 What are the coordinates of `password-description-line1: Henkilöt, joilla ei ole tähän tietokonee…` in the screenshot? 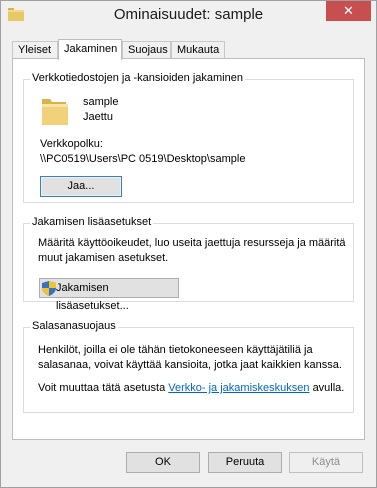 It's located at (175, 350).